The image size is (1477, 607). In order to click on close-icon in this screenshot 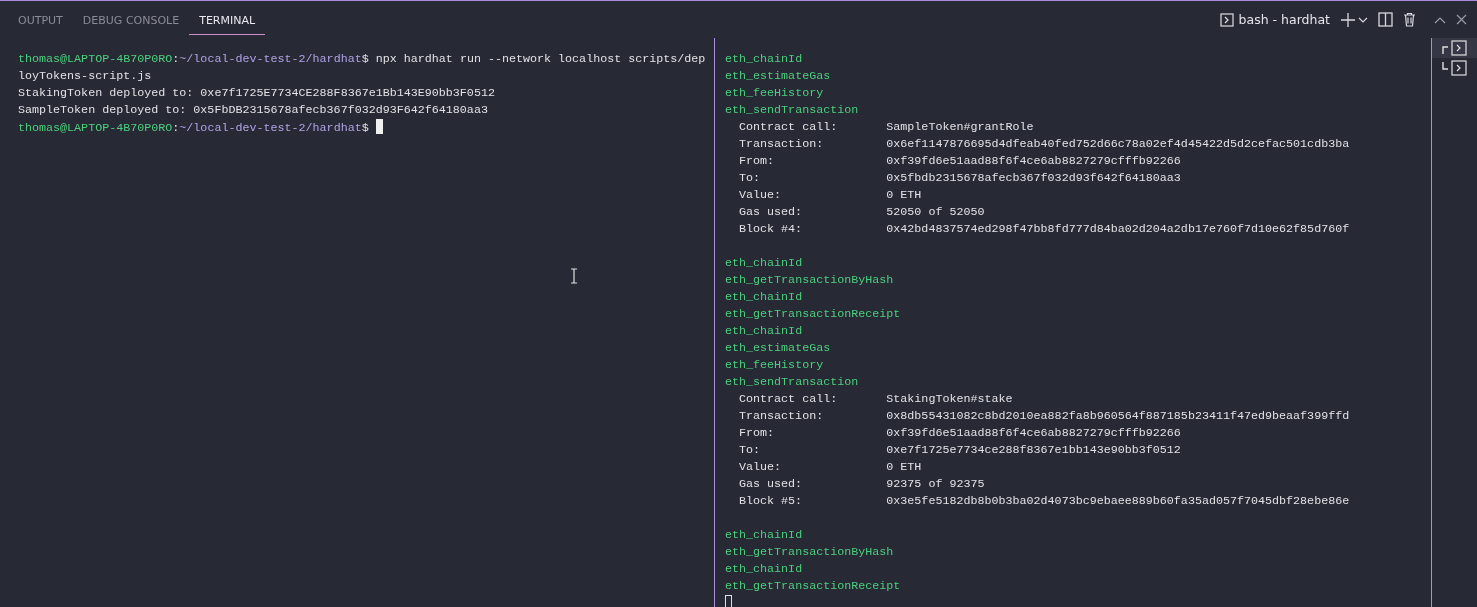, I will do `click(1461, 19)`.